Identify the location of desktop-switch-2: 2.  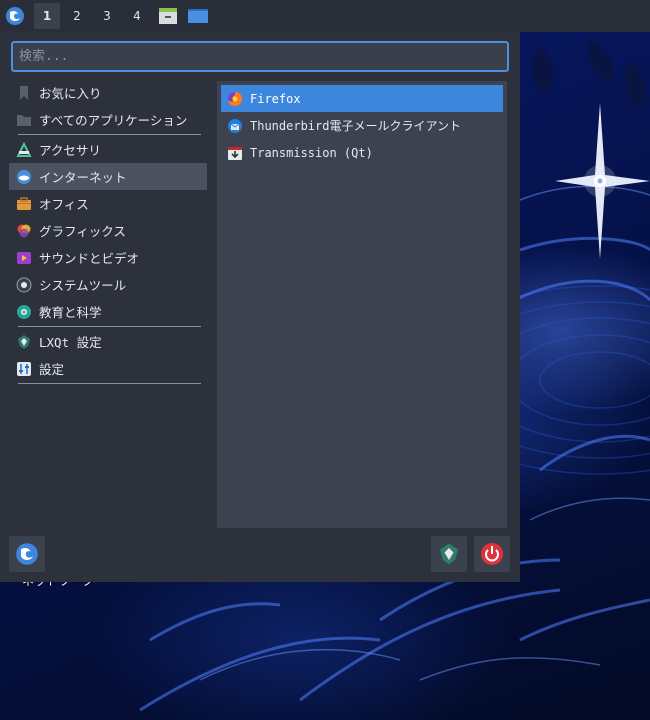
(77, 16).